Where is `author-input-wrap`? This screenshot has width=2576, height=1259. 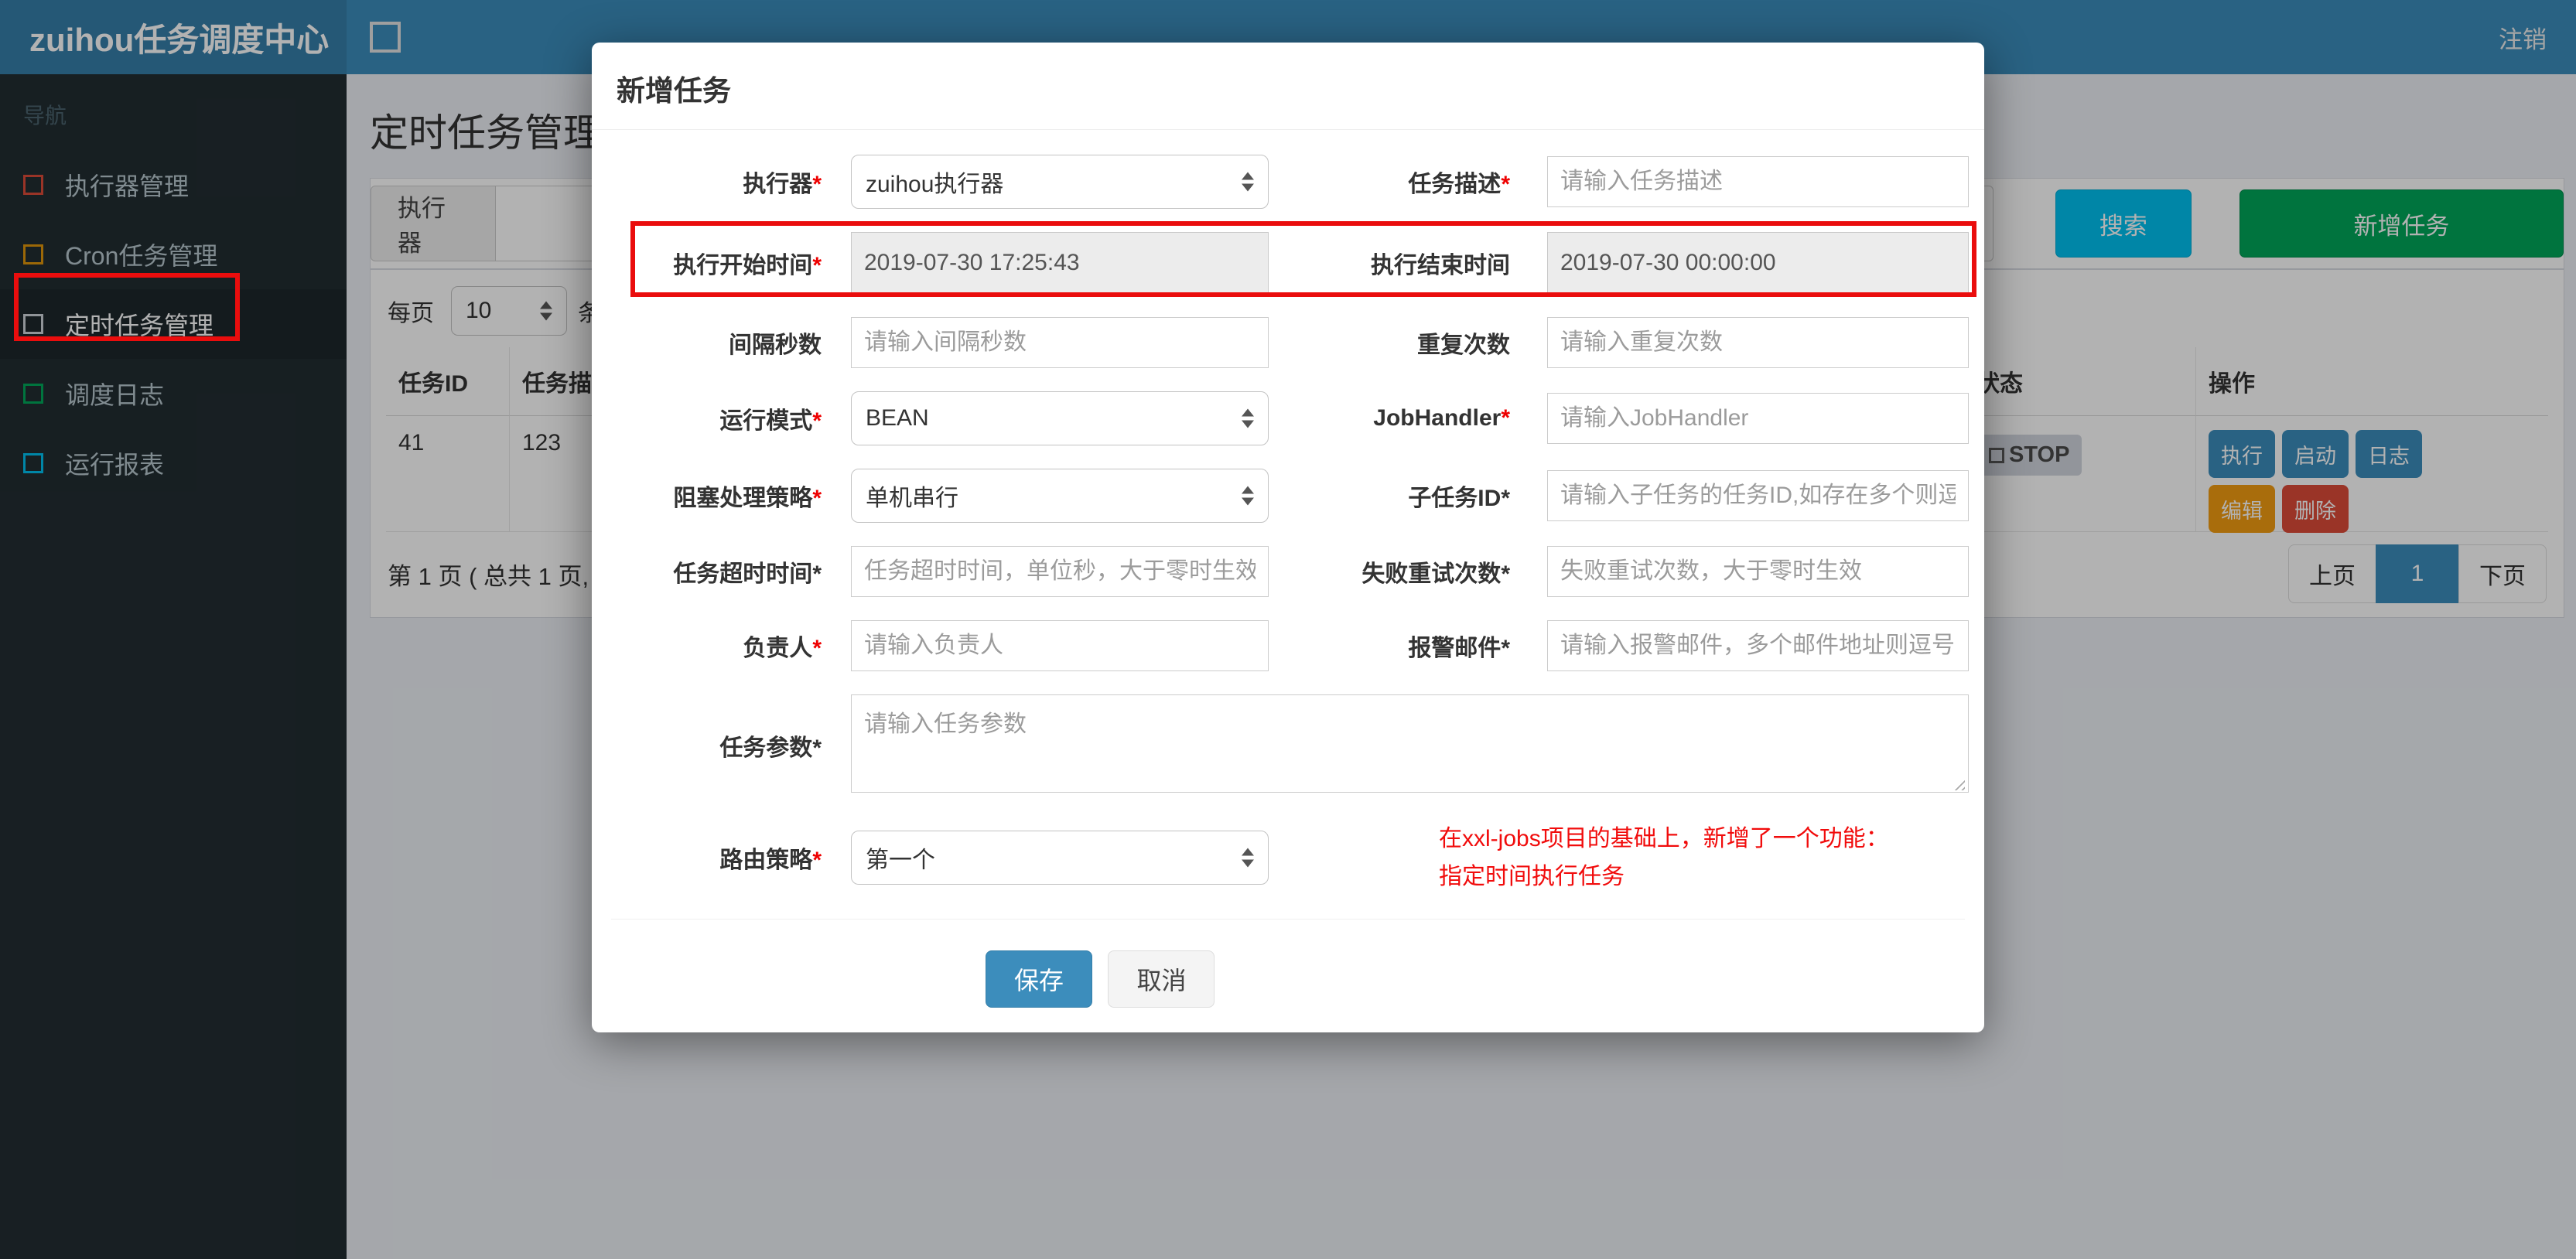
author-input-wrap is located at coordinates (1060, 646).